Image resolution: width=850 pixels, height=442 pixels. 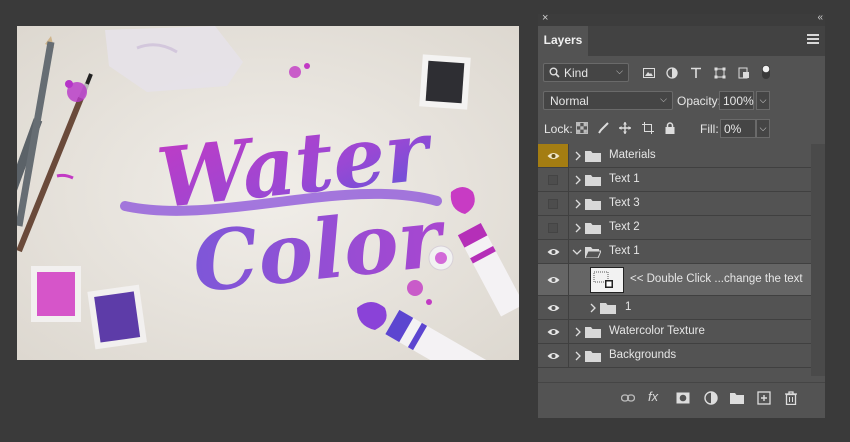 I want to click on layer-name: Text 3, so click(x=624, y=202).